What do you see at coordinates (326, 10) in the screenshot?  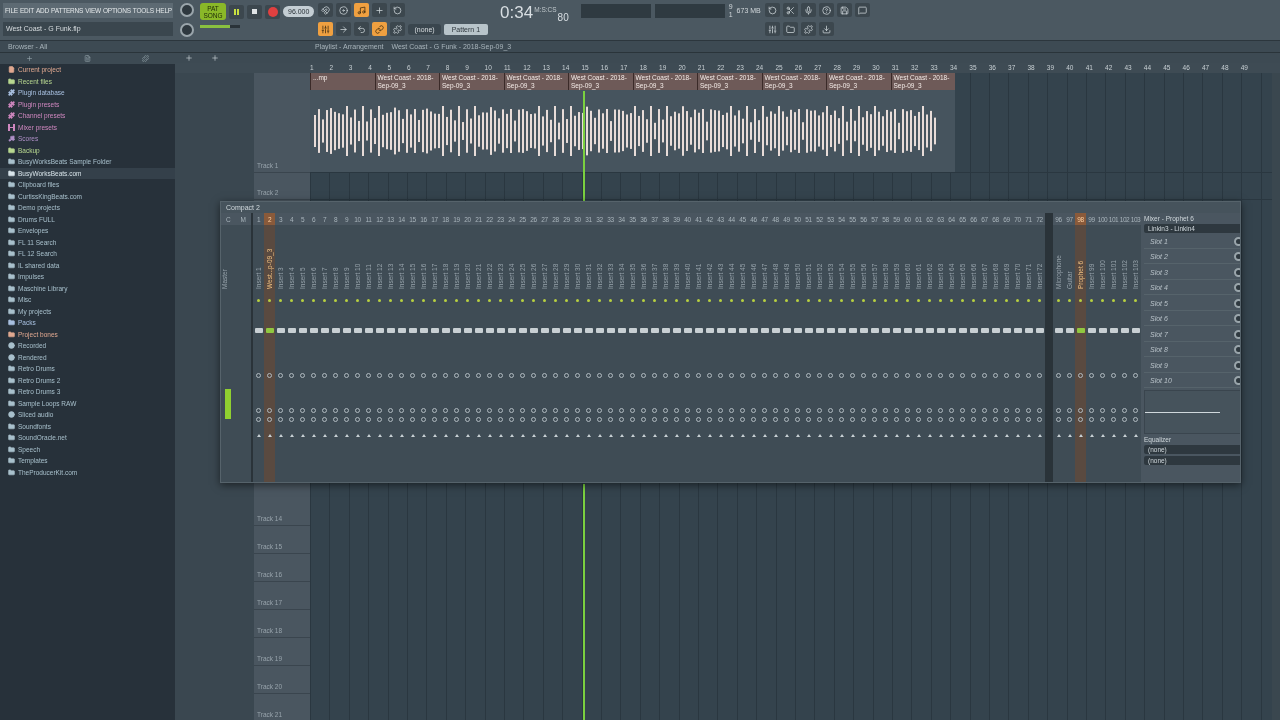 I see `snap-button` at bounding box center [326, 10].